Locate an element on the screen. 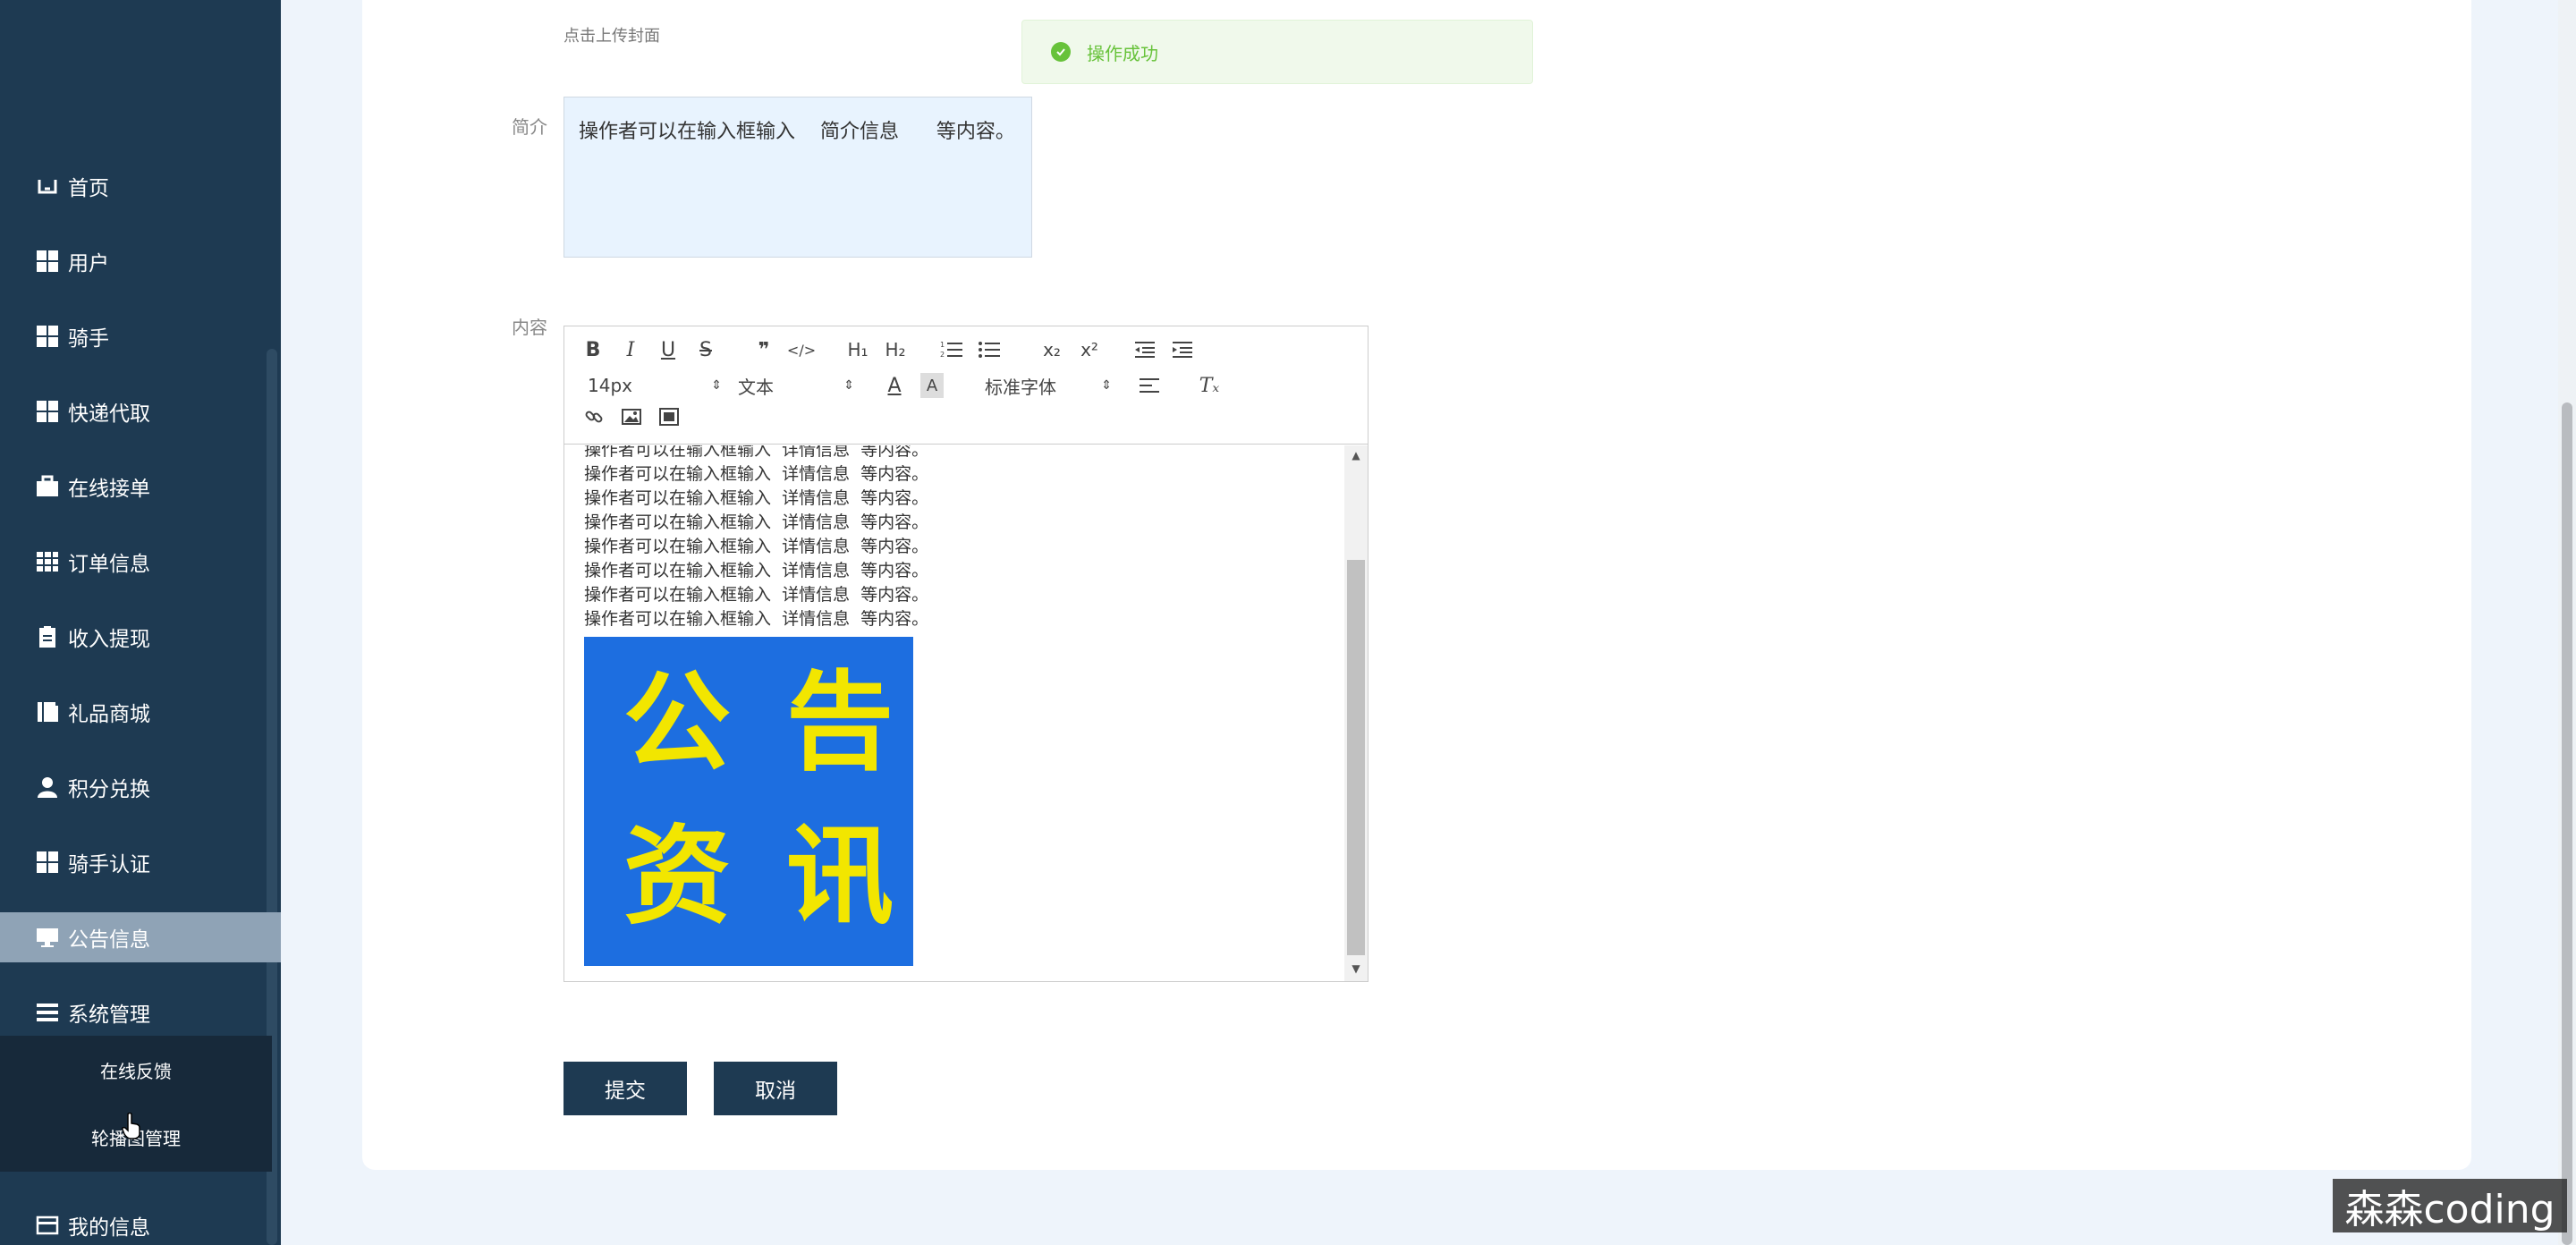 The width and height of the screenshot is (2576, 1245). page-scrollbar is located at coordinates (2567, 623).